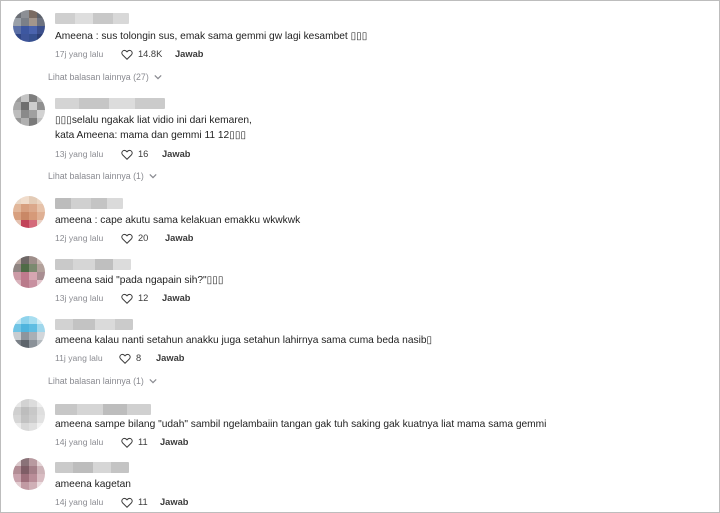 The image size is (720, 513). What do you see at coordinates (139, 280) in the screenshot?
I see `comment-text: ameena said "pada ngapain sih?"▯▯▯` at bounding box center [139, 280].